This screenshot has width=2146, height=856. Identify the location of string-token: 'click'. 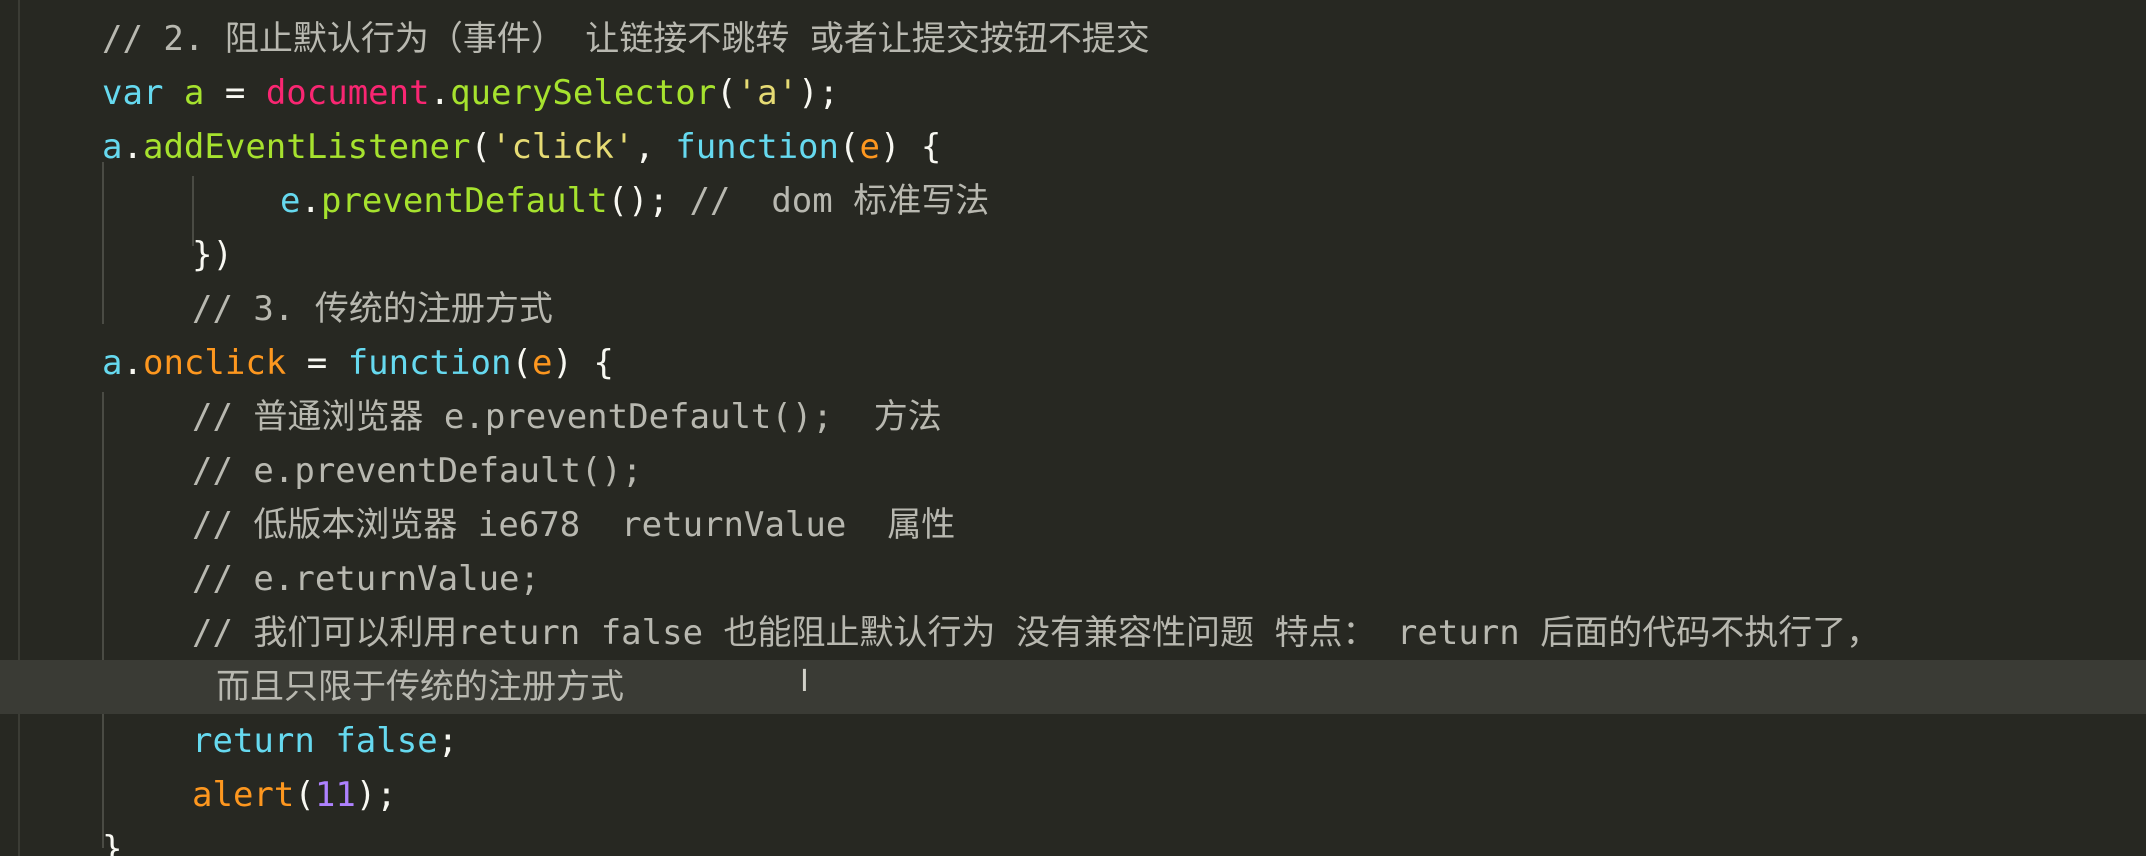
(562, 147).